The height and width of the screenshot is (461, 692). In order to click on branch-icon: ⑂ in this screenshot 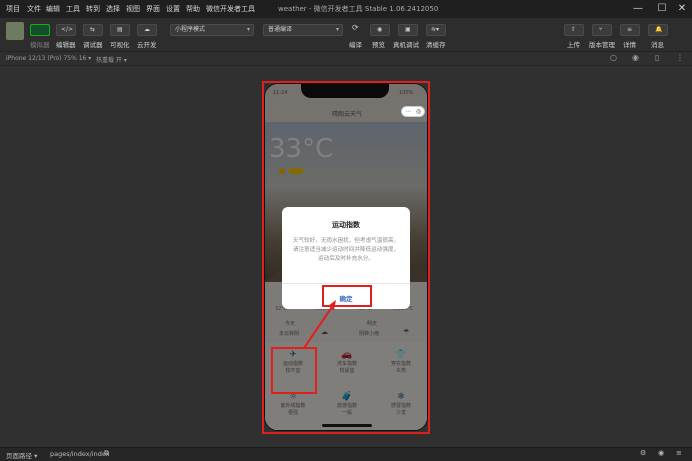, I will do `click(601, 29)`.